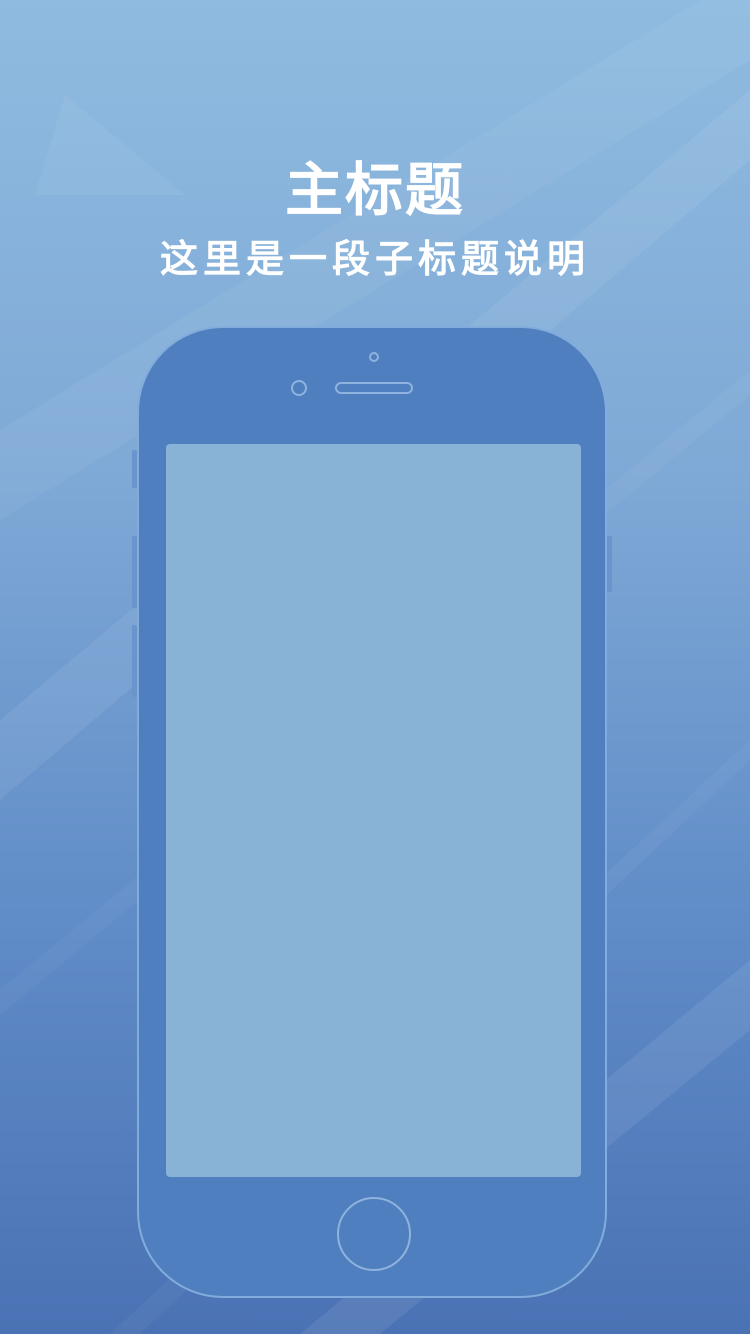  I want to click on page-subtitle: 这里是一段子标题说明, so click(374, 259).